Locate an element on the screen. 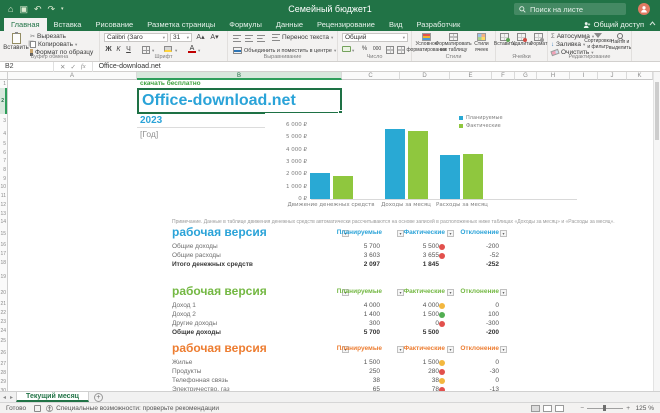 The height and width of the screenshot is (413, 660). user-avatar is located at coordinates (644, 9).